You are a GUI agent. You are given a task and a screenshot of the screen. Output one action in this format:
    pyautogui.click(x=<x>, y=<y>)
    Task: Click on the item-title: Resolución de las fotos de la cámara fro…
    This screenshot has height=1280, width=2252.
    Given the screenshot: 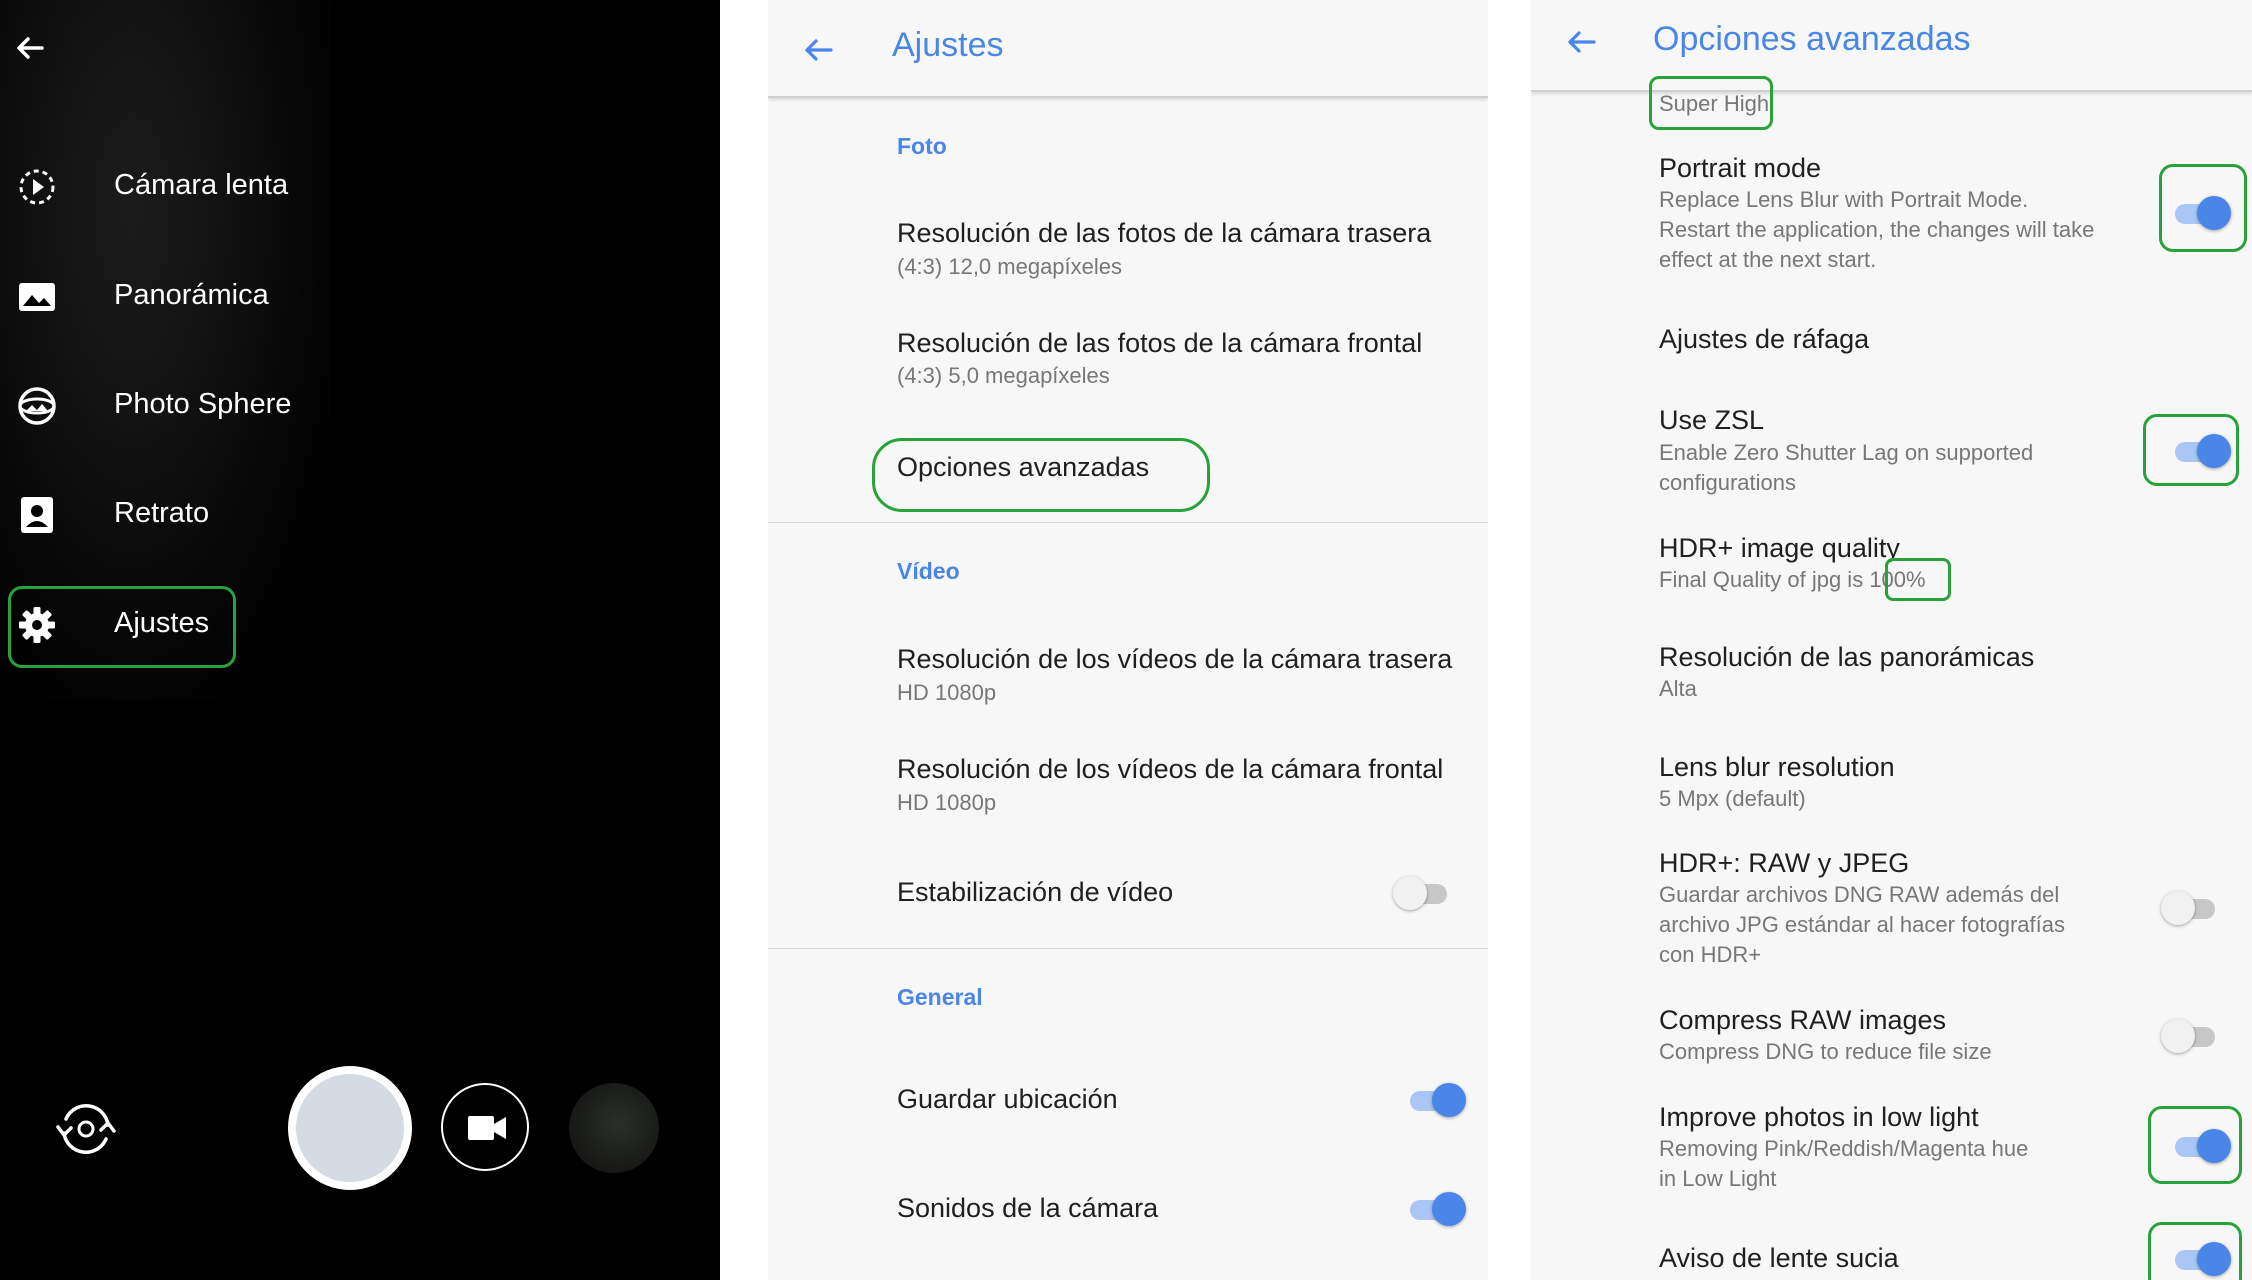 What is the action you would take?
    pyautogui.click(x=1160, y=343)
    